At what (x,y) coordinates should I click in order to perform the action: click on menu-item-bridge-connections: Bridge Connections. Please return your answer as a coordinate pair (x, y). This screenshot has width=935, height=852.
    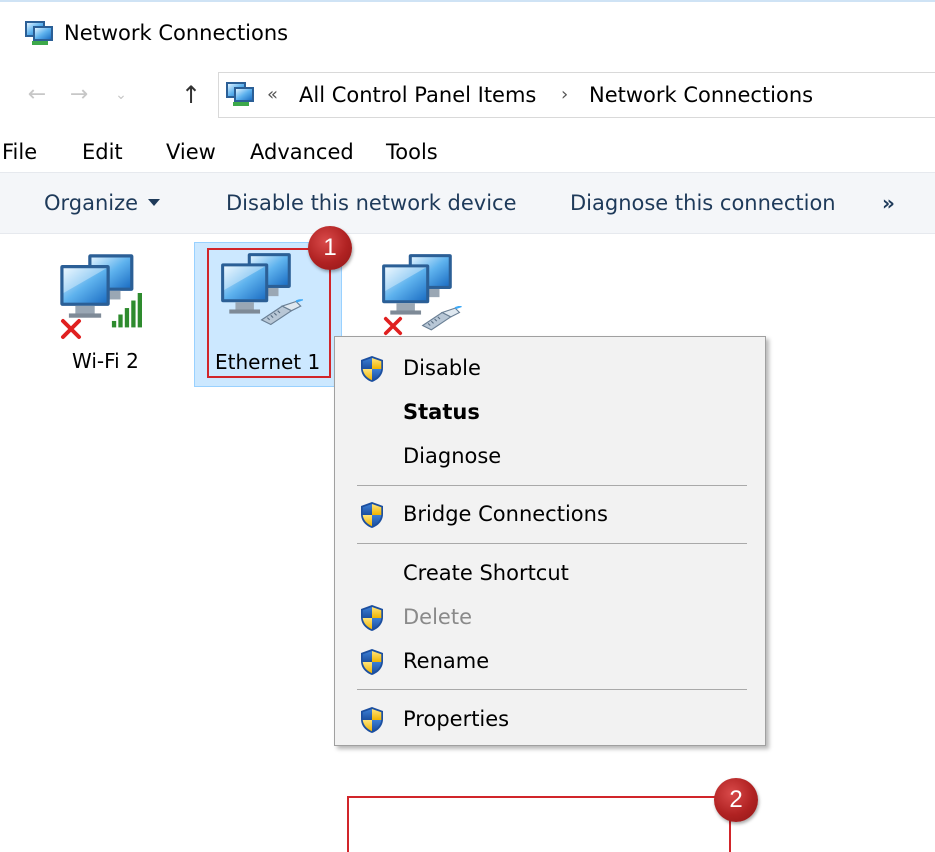
    Looking at the image, I should click on (550, 514).